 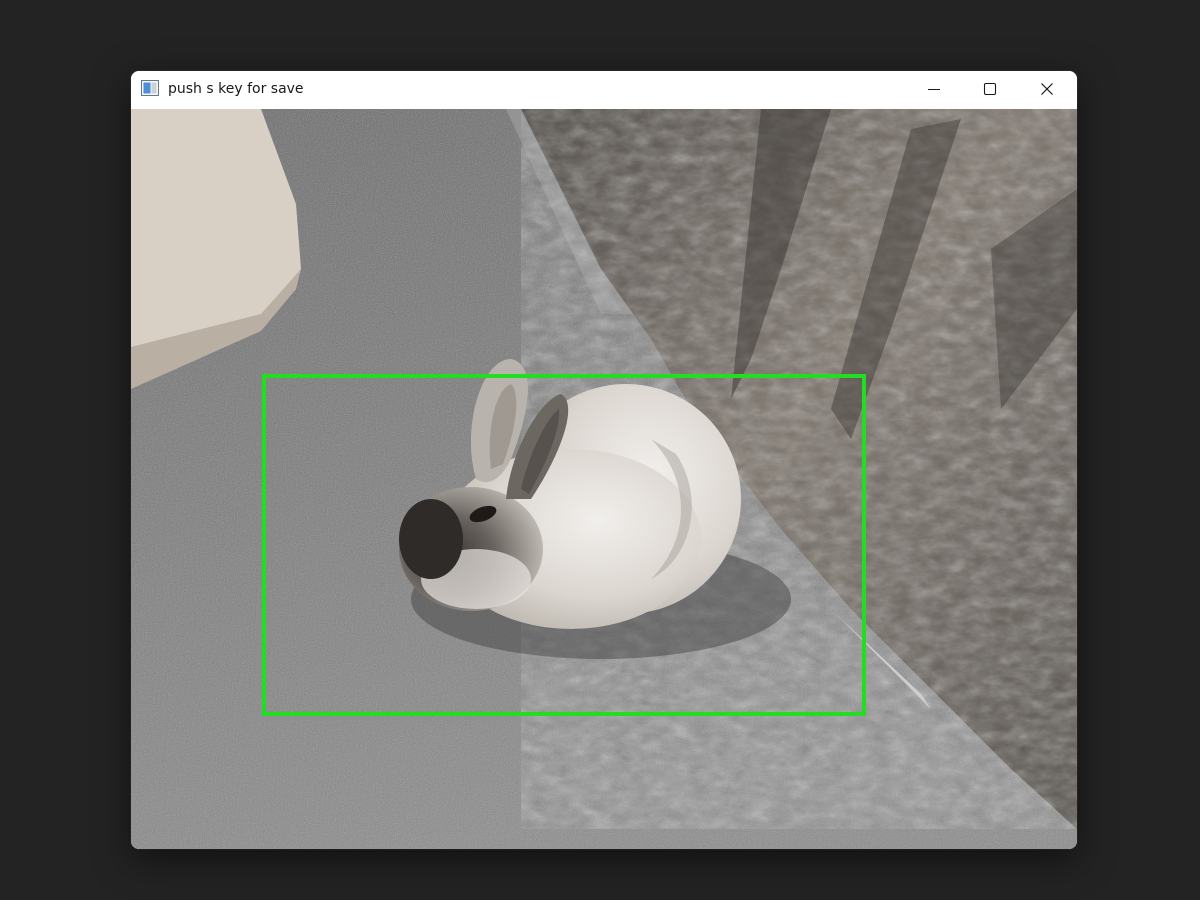 I want to click on close-button, so click(x=1047, y=89).